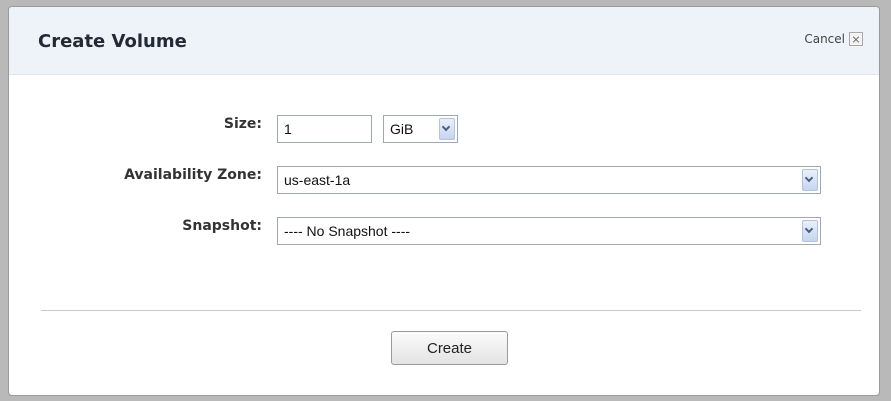 This screenshot has width=891, height=401. Describe the element at coordinates (324, 129) in the screenshot. I see `size-input: 1` at that location.